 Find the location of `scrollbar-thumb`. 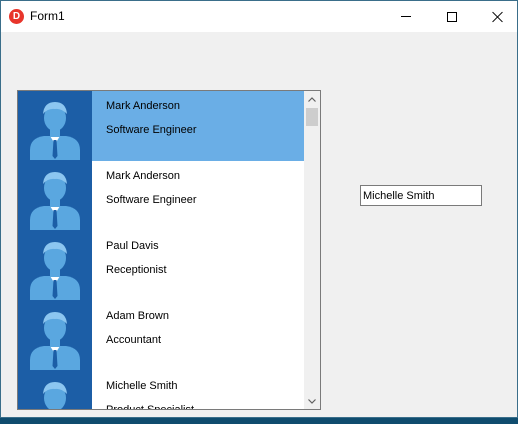

scrollbar-thumb is located at coordinates (312, 117).